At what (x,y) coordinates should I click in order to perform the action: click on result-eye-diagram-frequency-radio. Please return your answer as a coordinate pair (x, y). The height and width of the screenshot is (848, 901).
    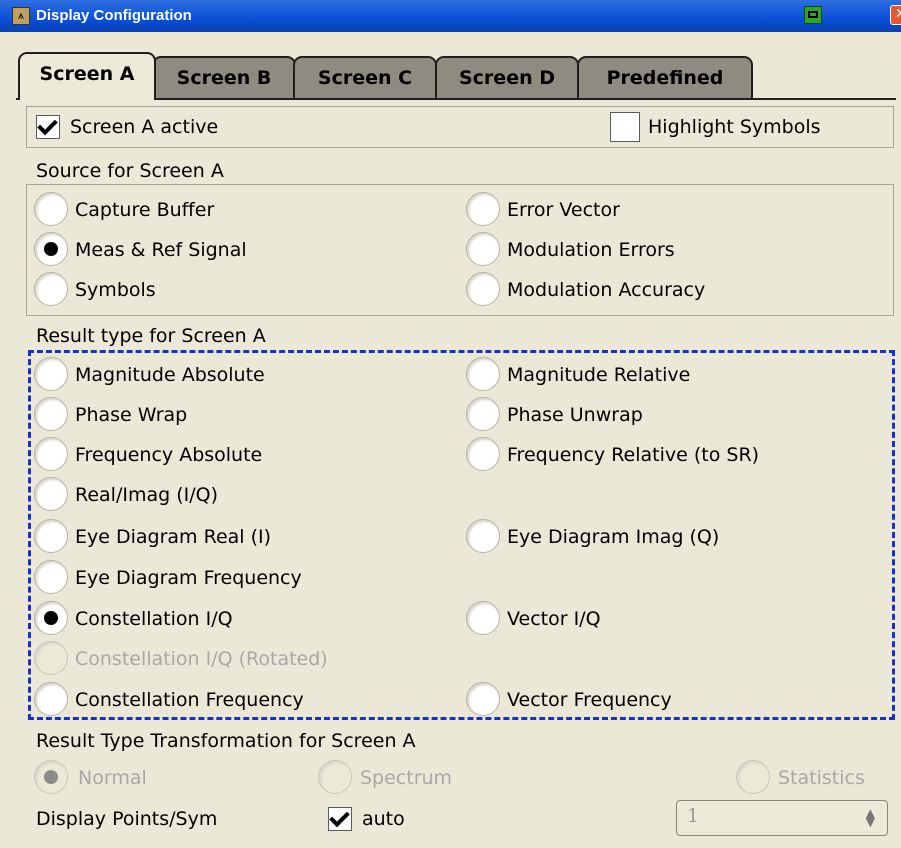
    Looking at the image, I should click on (51, 577).